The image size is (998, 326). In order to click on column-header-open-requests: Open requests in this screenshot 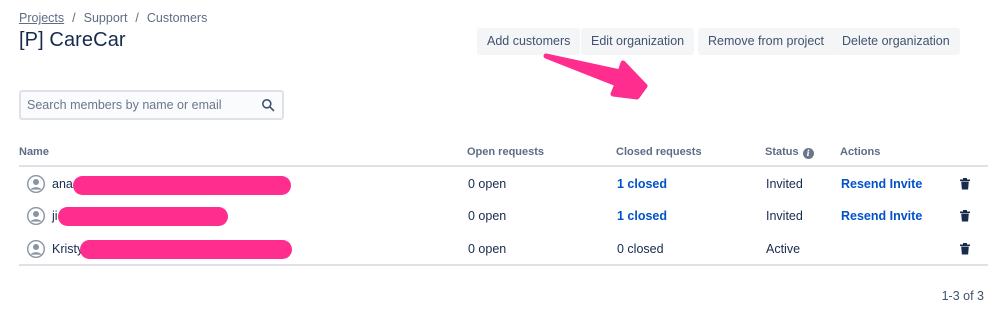, I will do `click(506, 152)`.